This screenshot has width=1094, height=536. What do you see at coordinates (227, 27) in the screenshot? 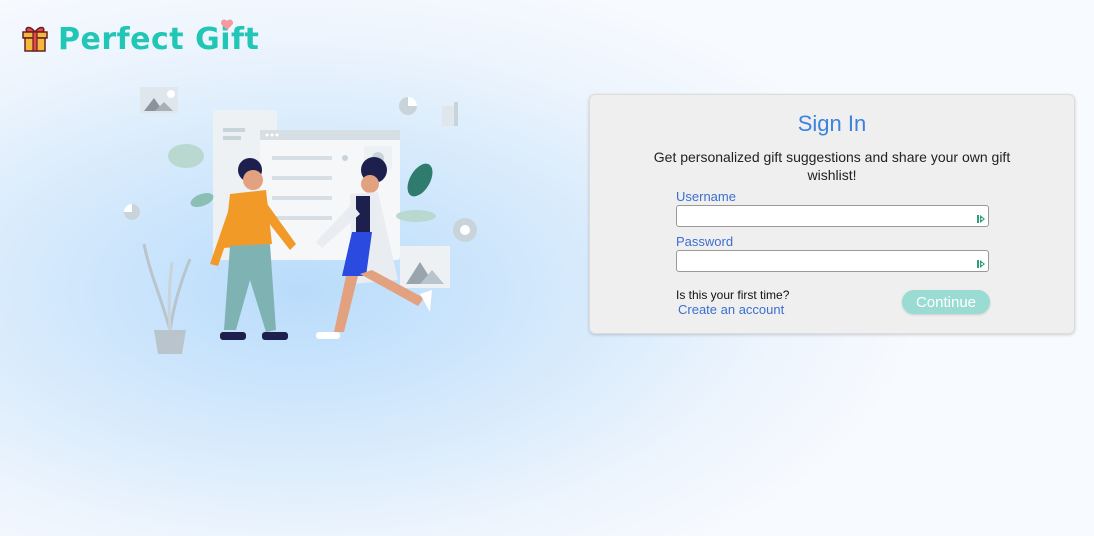
I see `heart-icon` at bounding box center [227, 27].